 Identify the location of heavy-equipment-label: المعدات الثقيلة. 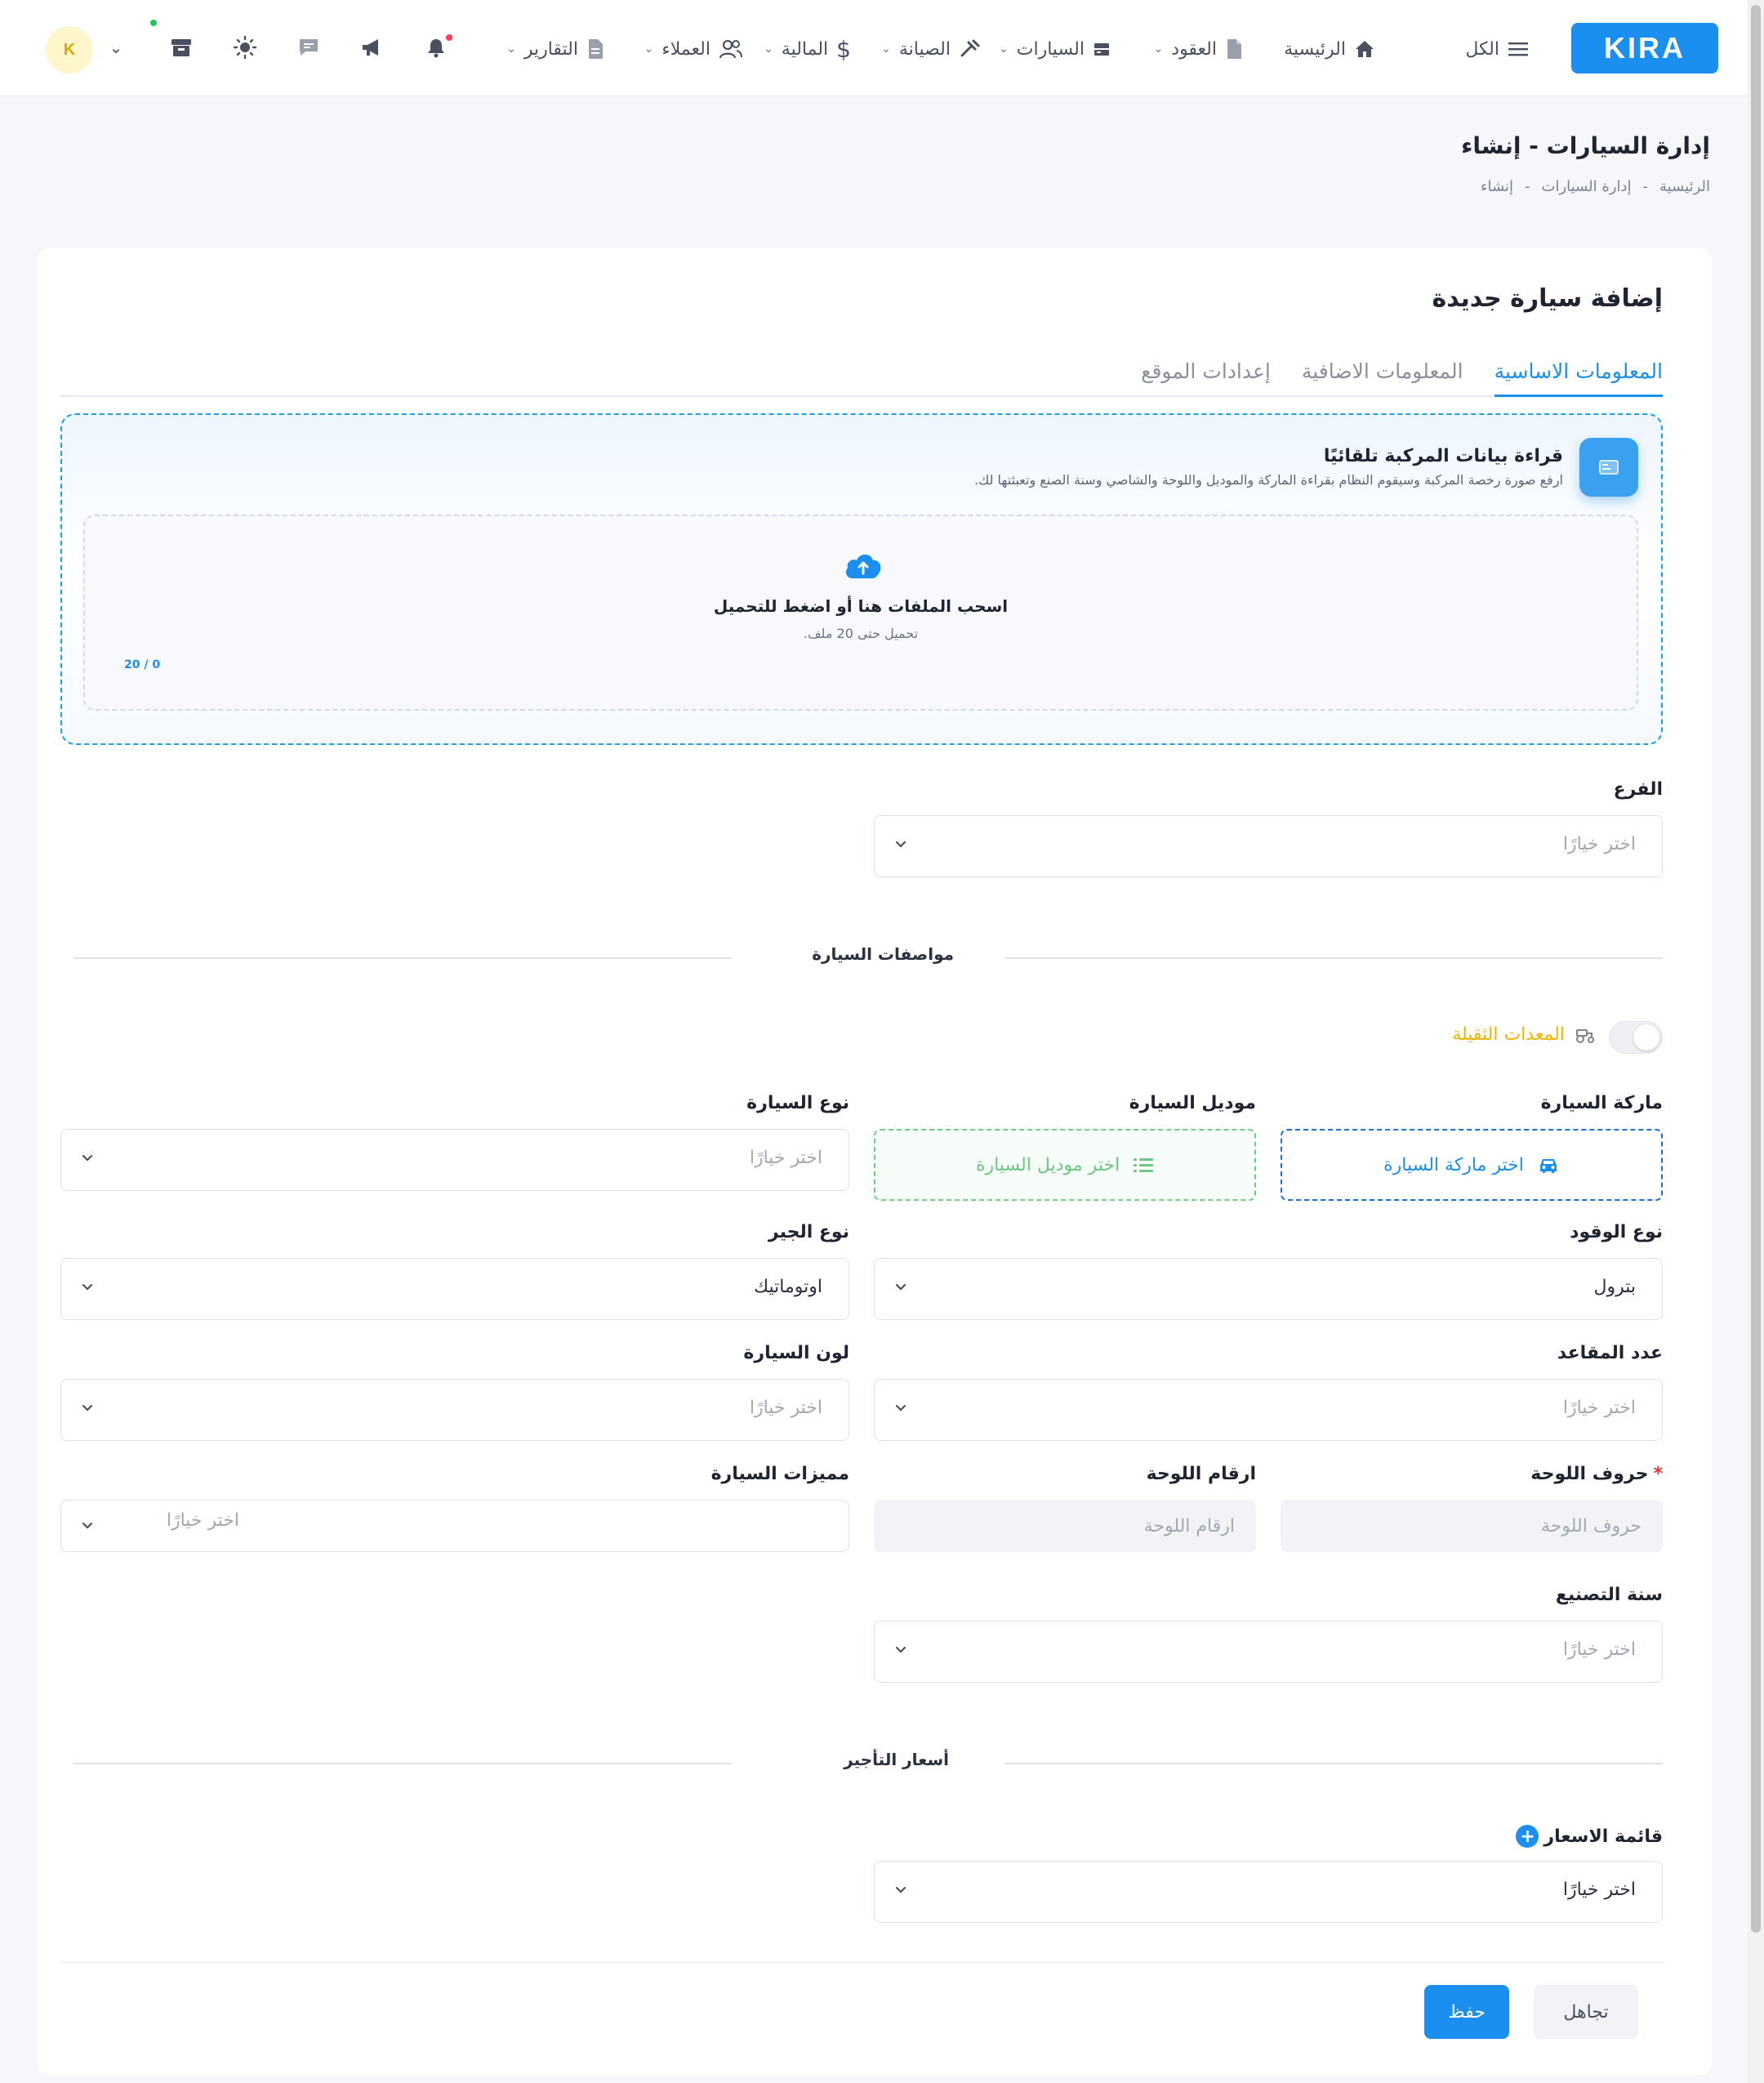
(1524, 1034).